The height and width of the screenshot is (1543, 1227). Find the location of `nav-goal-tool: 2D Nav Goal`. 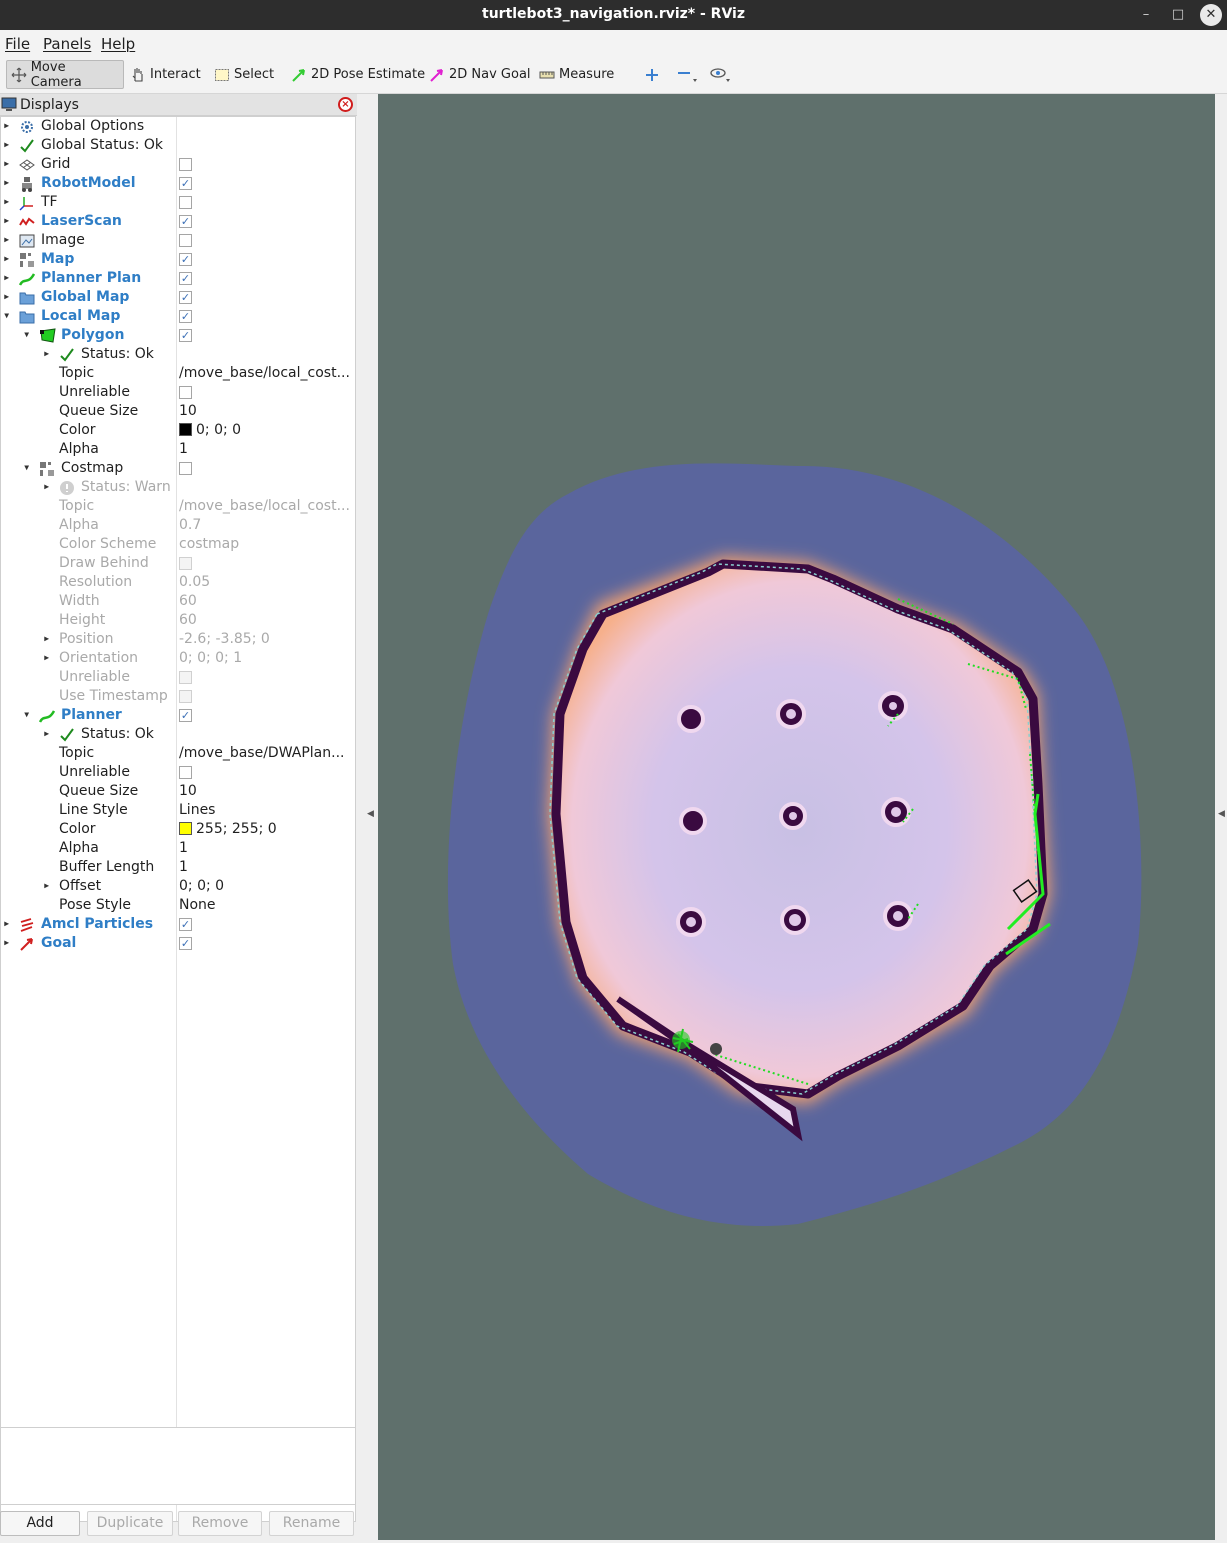

nav-goal-tool: 2D Nav Goal is located at coordinates (480, 74).